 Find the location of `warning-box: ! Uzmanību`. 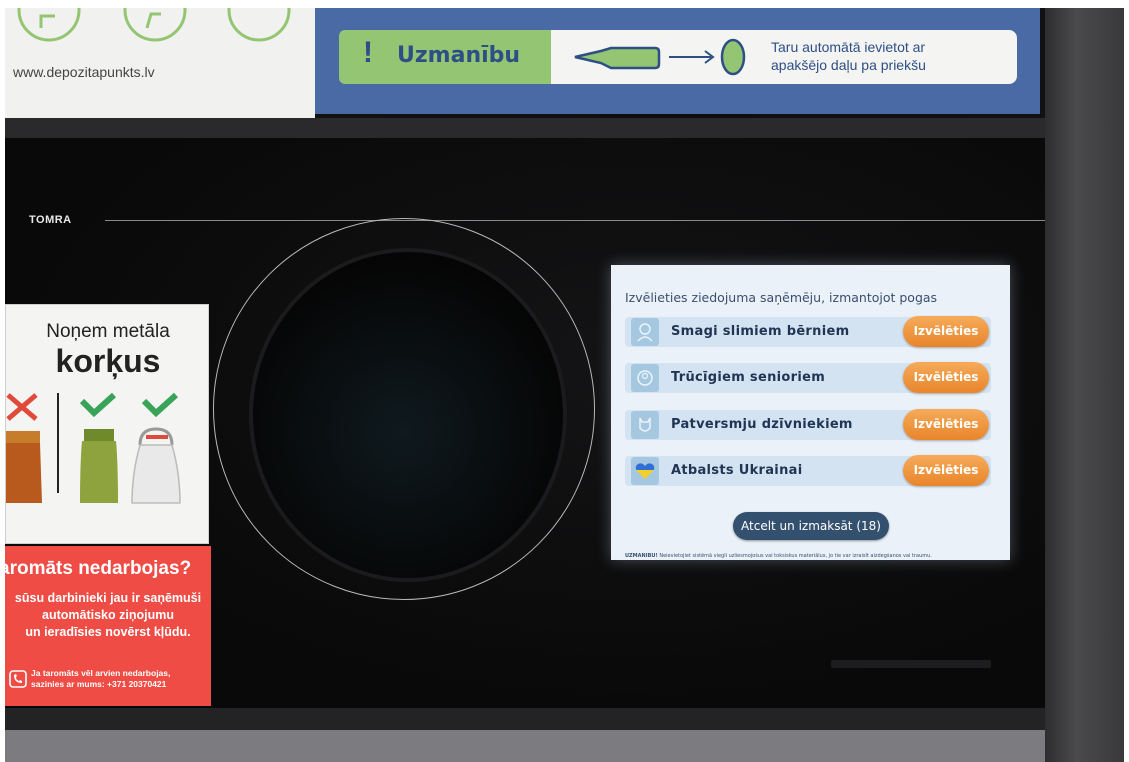

warning-box: ! Uzmanību is located at coordinates (445, 57).